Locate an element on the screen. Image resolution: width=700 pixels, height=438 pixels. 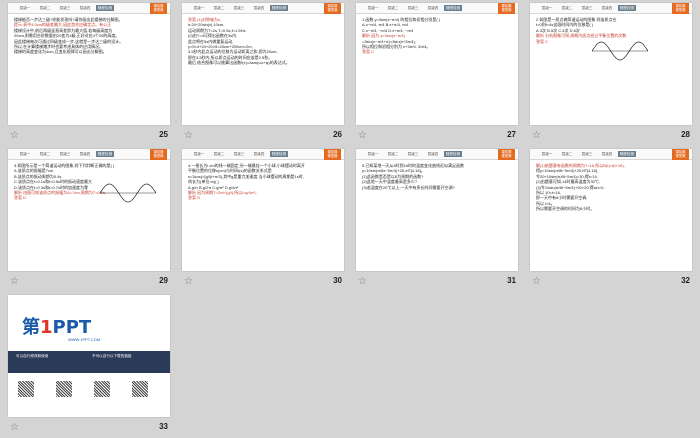
slide-footer: ☆ 26 is located at coordinates (263, 136).